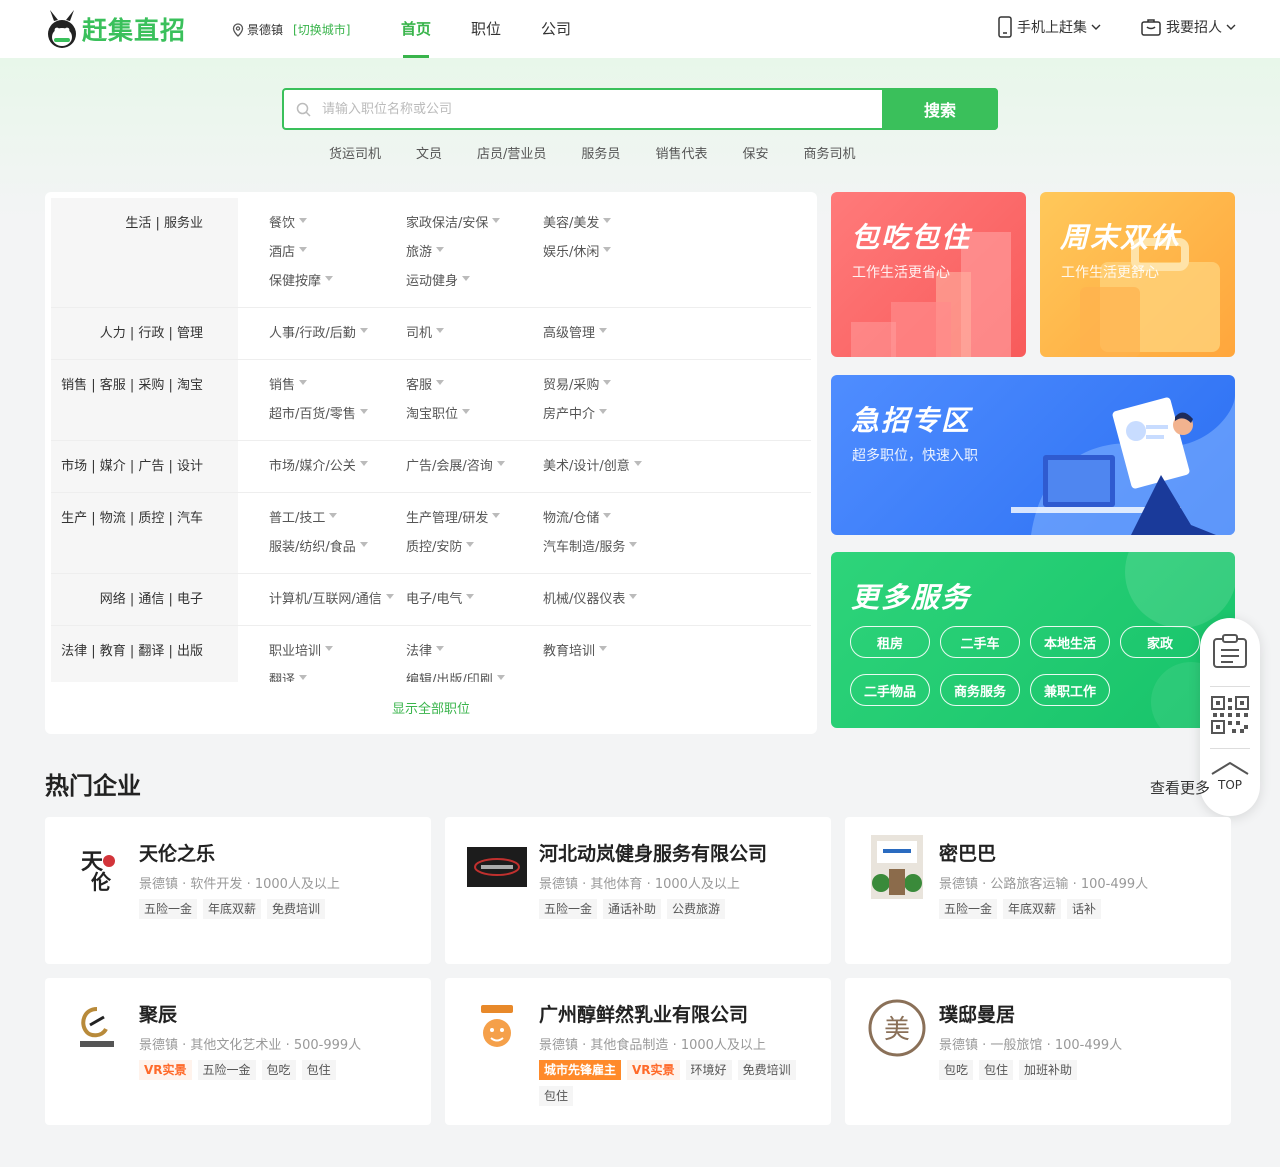 The image size is (1280, 1167). What do you see at coordinates (829, 152) in the screenshot?
I see `hot-keyword: 商务司机` at bounding box center [829, 152].